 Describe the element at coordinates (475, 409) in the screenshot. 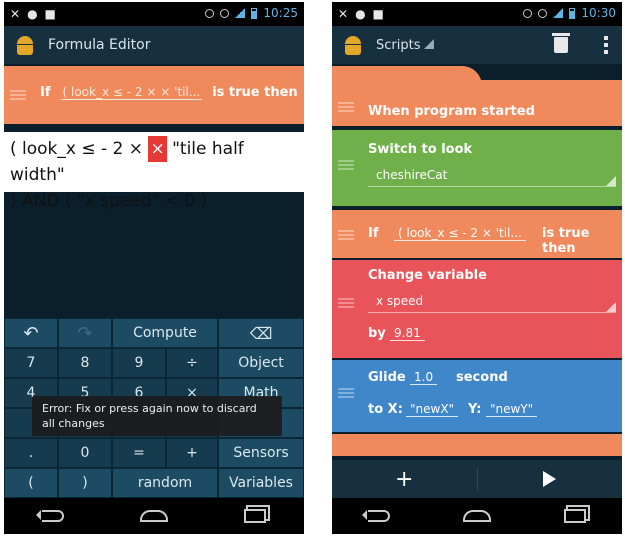

I see `y-label: Y:` at that location.